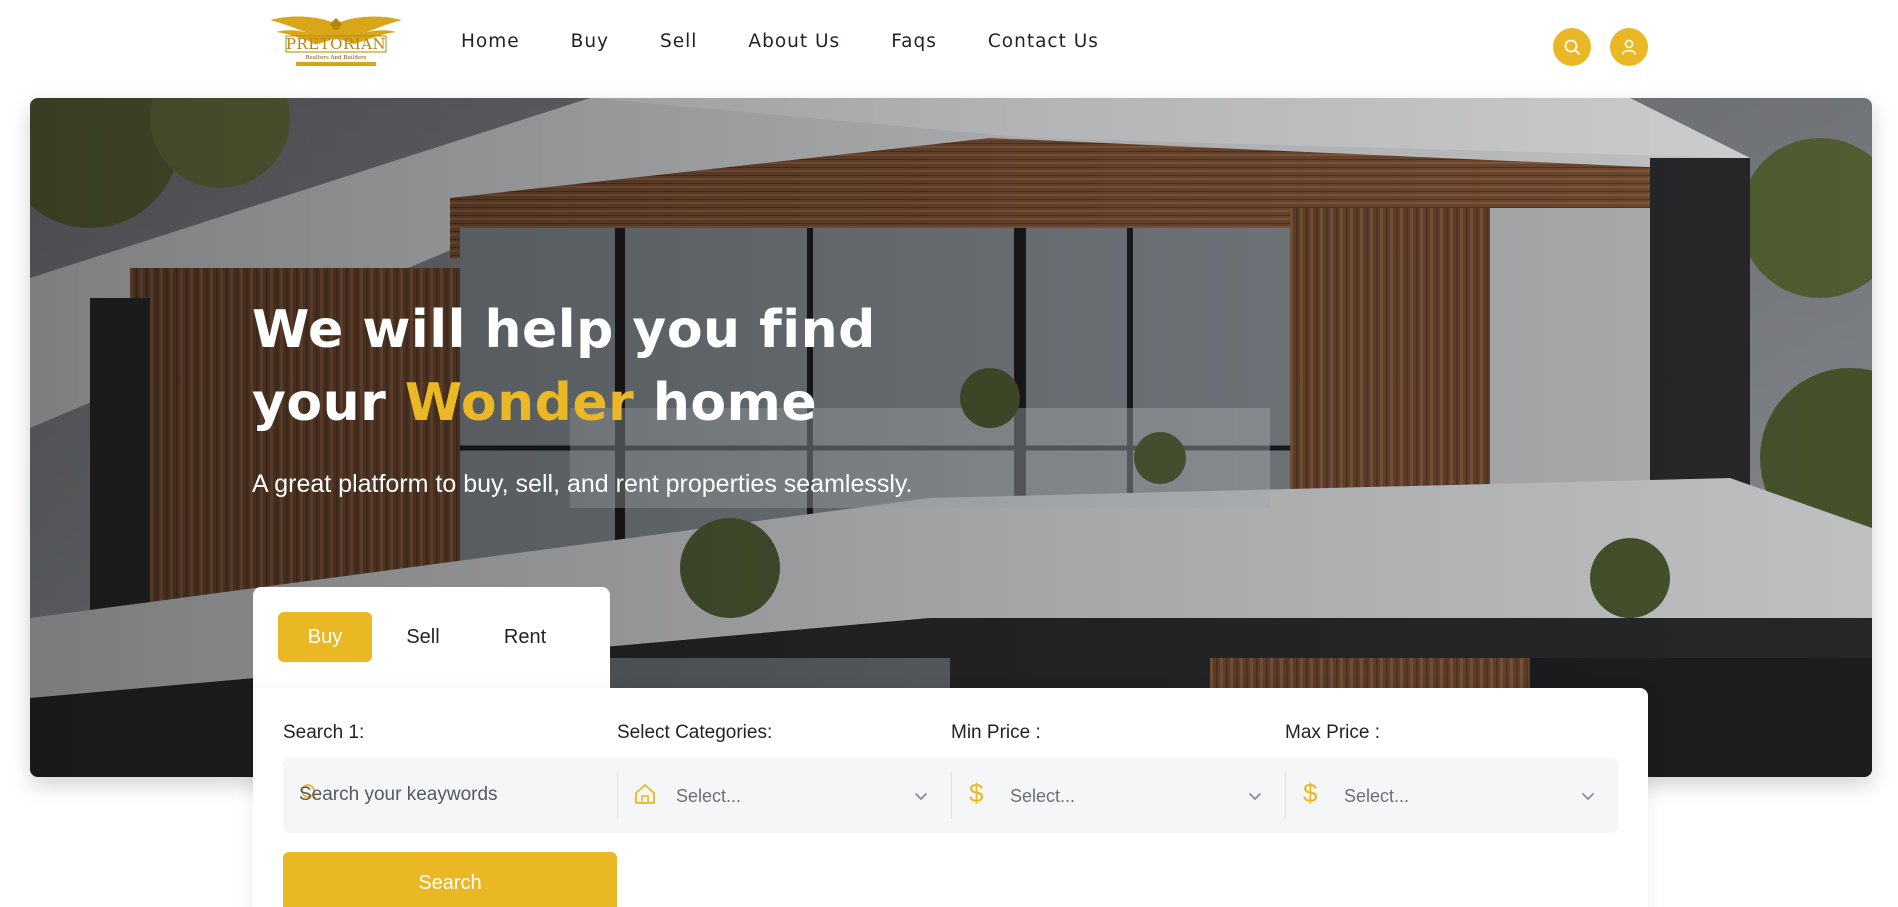  I want to click on svg-text: PRETORIAN, so click(336, 44).